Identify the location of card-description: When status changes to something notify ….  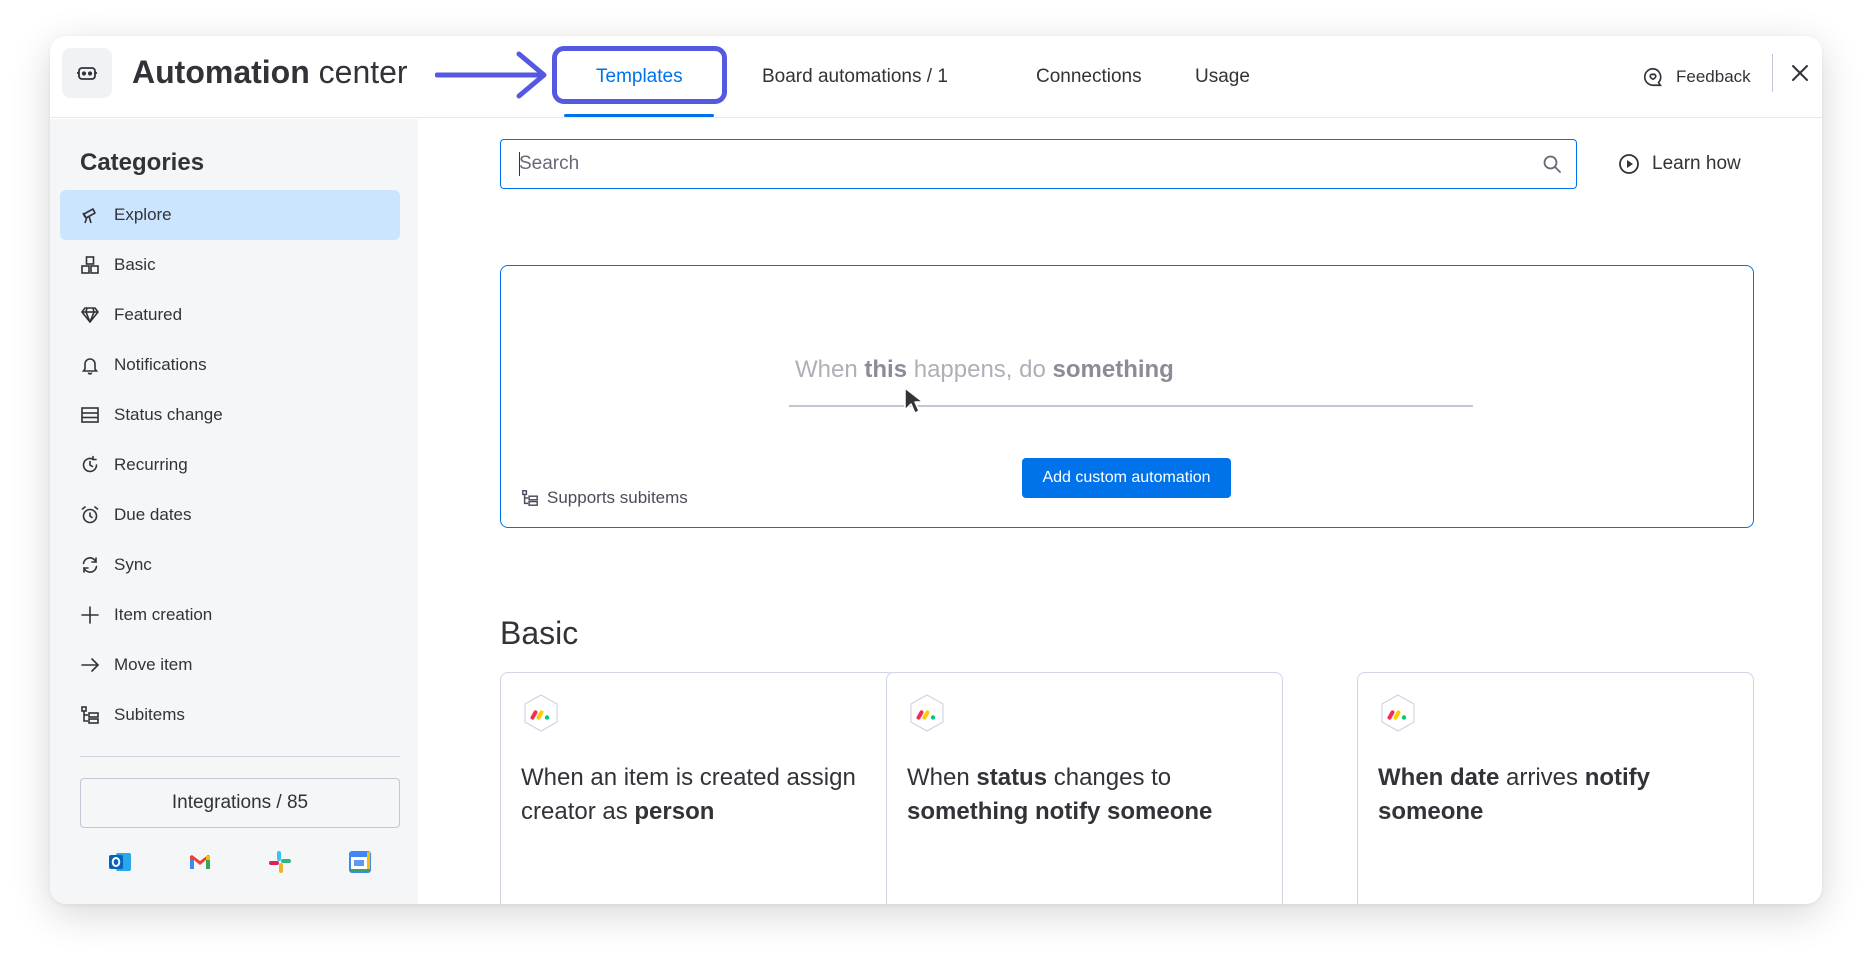
(1060, 794).